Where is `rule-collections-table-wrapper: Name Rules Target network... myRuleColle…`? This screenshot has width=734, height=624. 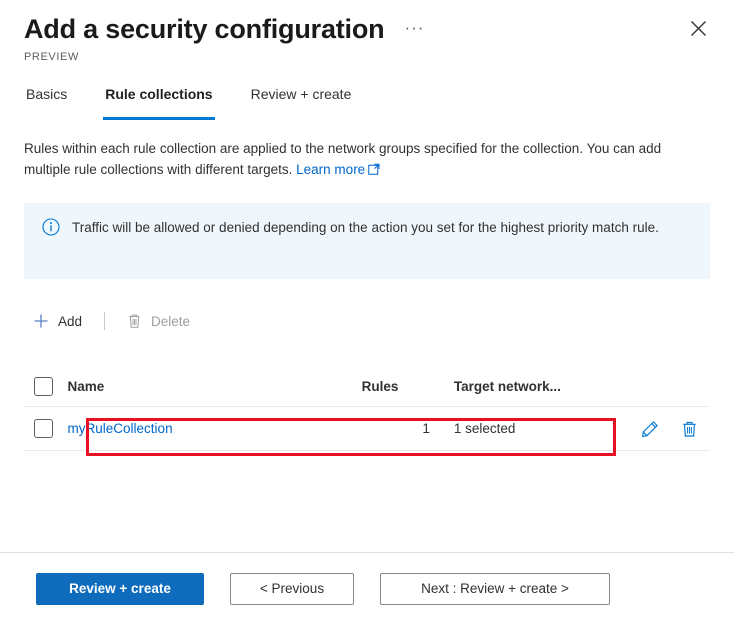
rule-collections-table-wrapper: Name Rules Target network... myRuleColle… is located at coordinates (367, 412).